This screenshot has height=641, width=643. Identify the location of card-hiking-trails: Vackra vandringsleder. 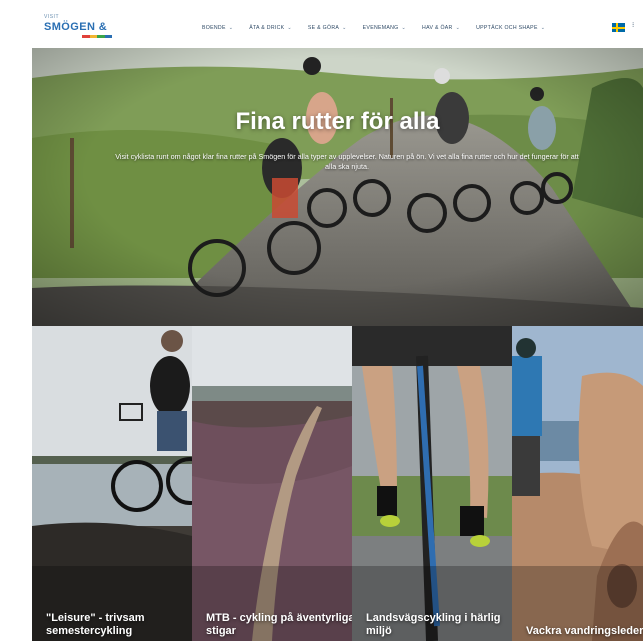
(577, 483).